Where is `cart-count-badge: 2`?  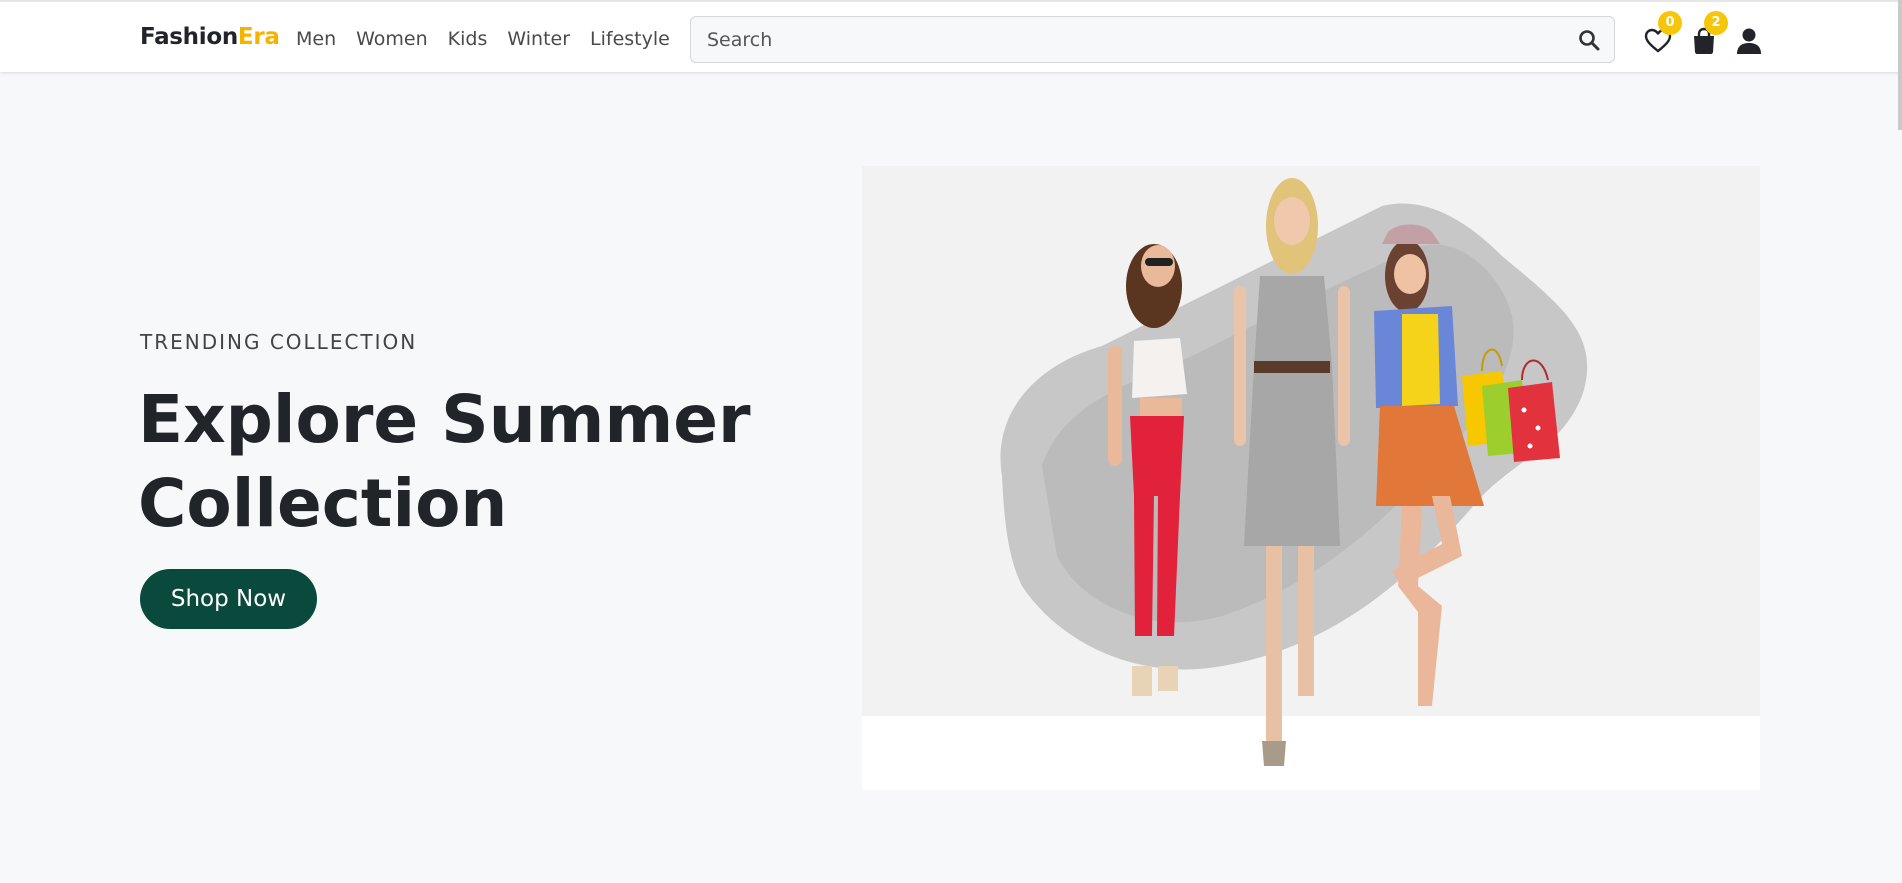 cart-count-badge: 2 is located at coordinates (1716, 23).